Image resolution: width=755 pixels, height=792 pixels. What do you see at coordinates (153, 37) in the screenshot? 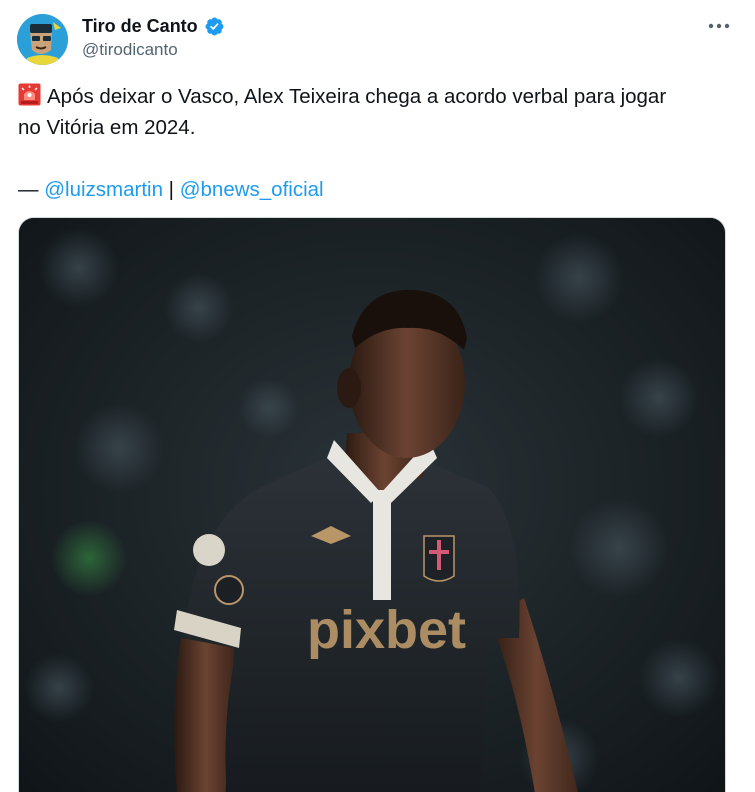
I see `author-block: Tiro de Canto @tirodicanto` at bounding box center [153, 37].